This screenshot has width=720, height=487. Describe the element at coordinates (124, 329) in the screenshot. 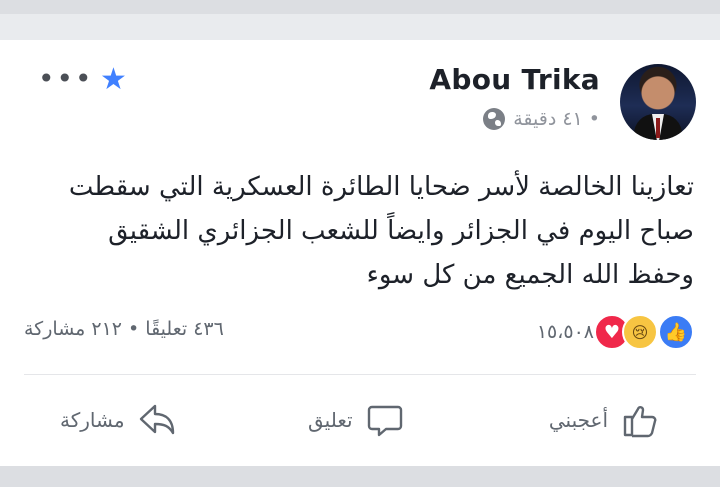

I see `comments-shares-count: ٤٣٦ تعليقًا • ٢١٢ مشاركة` at that location.